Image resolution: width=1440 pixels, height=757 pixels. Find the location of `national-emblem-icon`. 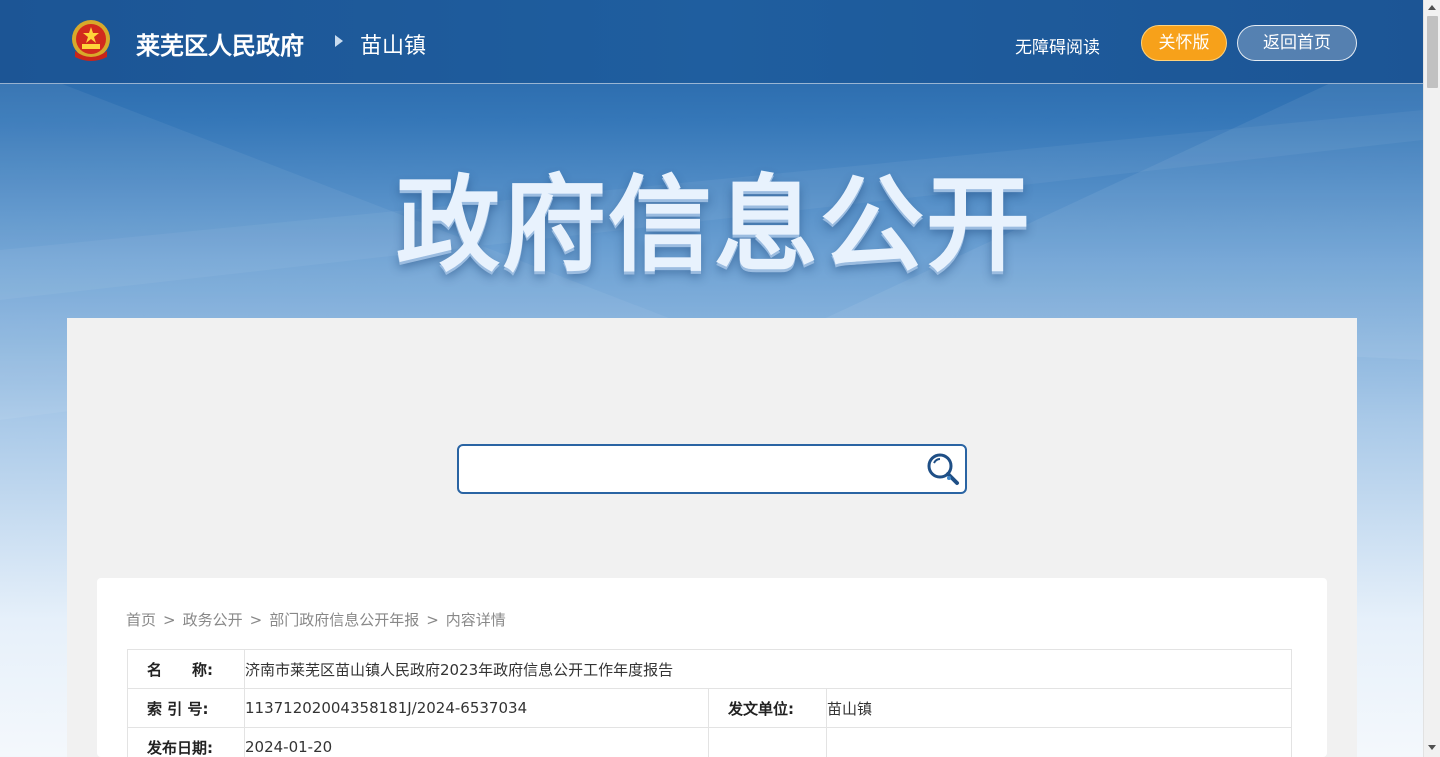

national-emblem-icon is located at coordinates (91, 40).